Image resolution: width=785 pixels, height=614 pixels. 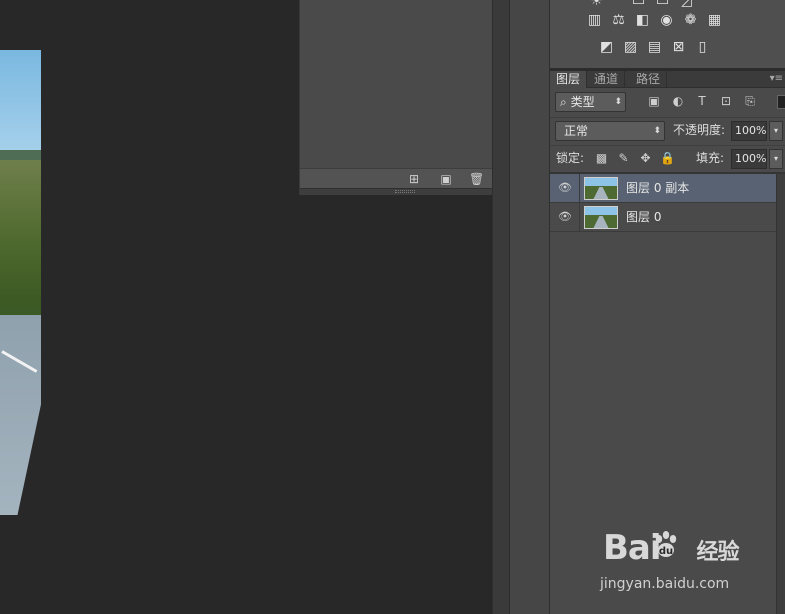 I want to click on fill-dropdown-icon: ▾, so click(x=776, y=159).